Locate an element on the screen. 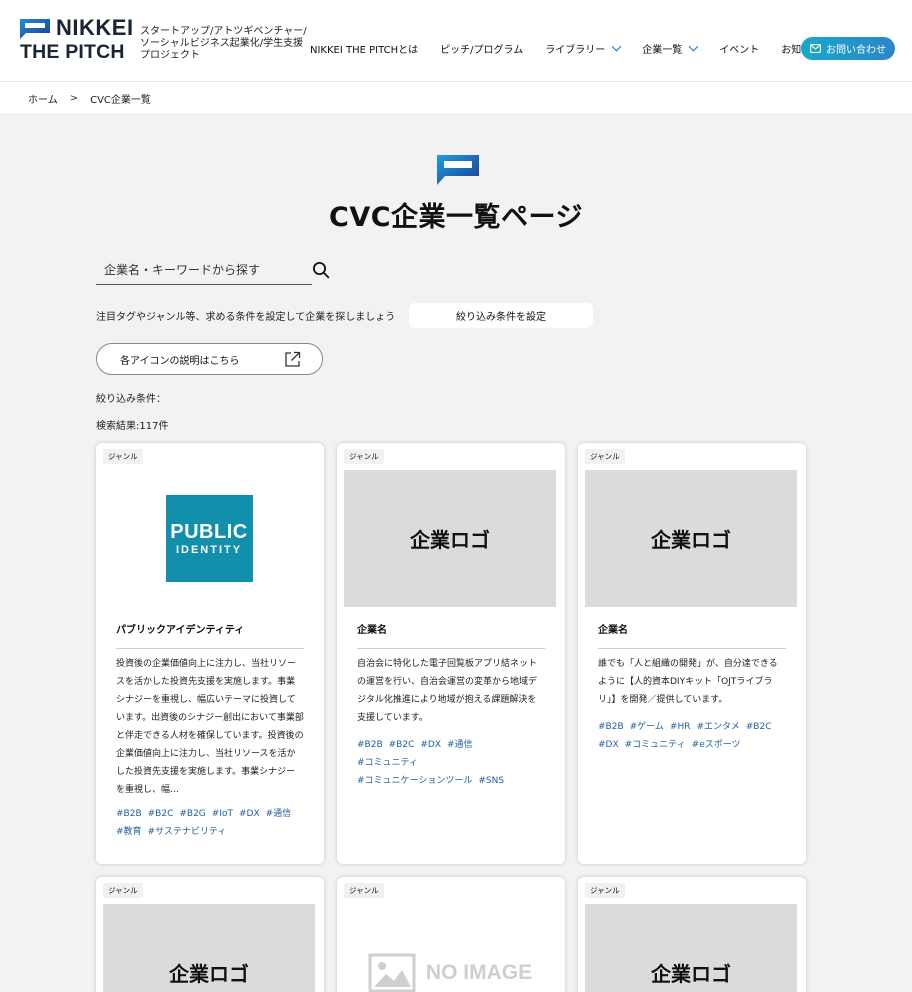 This screenshot has height=992, width=912. mail-icon is located at coordinates (815, 48).